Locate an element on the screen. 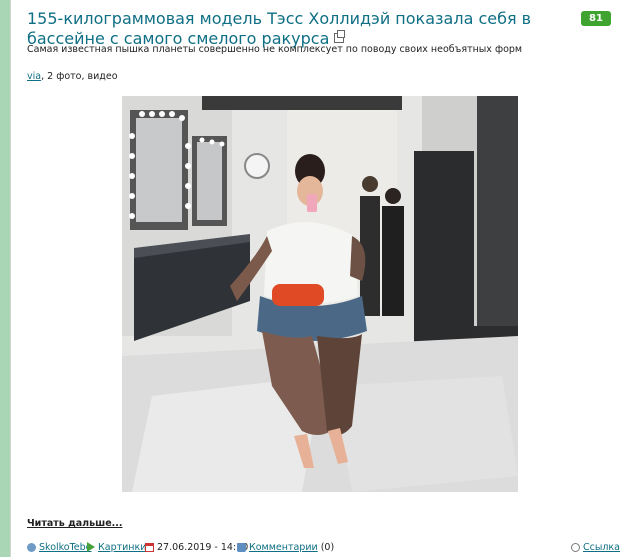 This screenshot has height=557, width=640. comments-link: Комментарии is located at coordinates (283, 547).